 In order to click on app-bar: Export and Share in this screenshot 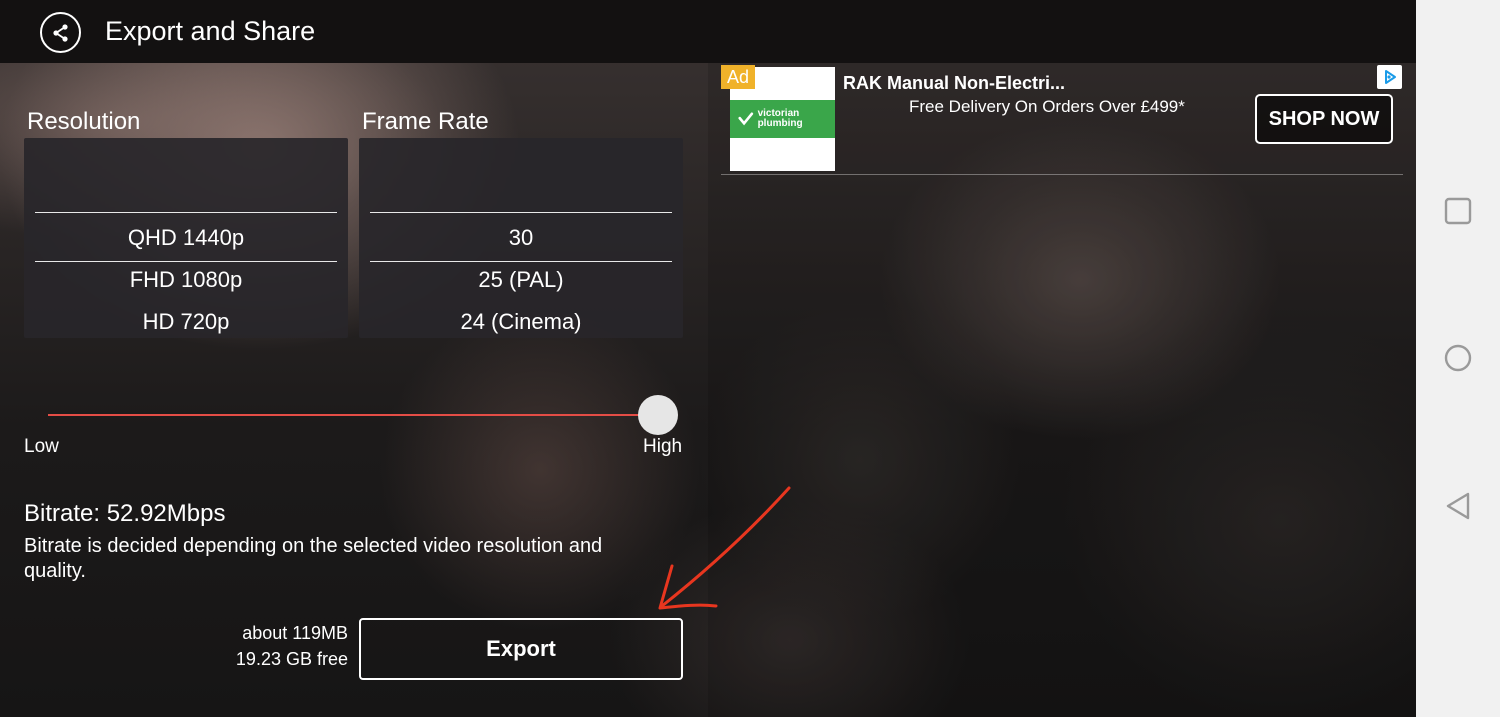, I will do `click(708, 31)`.